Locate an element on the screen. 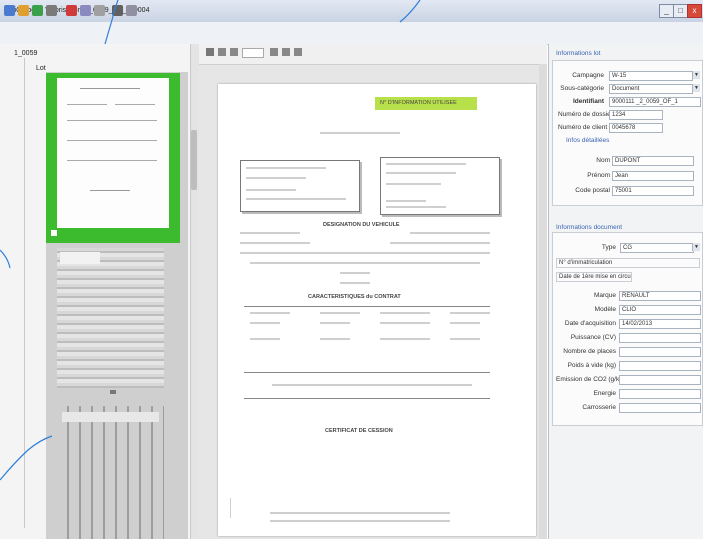 The height and width of the screenshot is (539, 703). decorative-arc-top-right is located at coordinates (410, 11).